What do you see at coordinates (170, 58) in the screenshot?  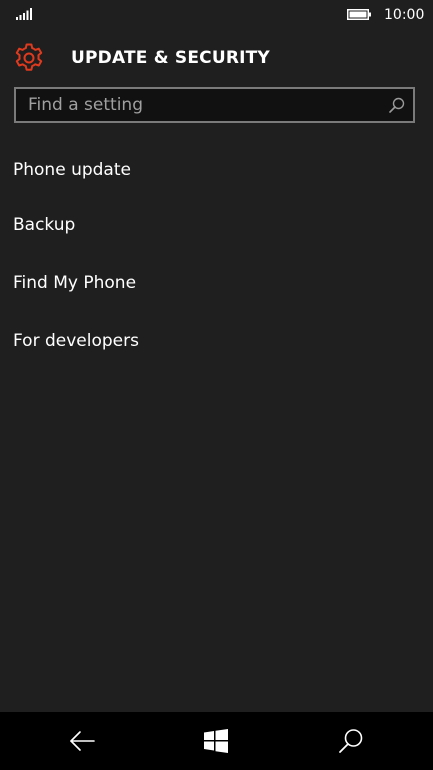 I see `page-title: UPDATE & SECURITY` at bounding box center [170, 58].